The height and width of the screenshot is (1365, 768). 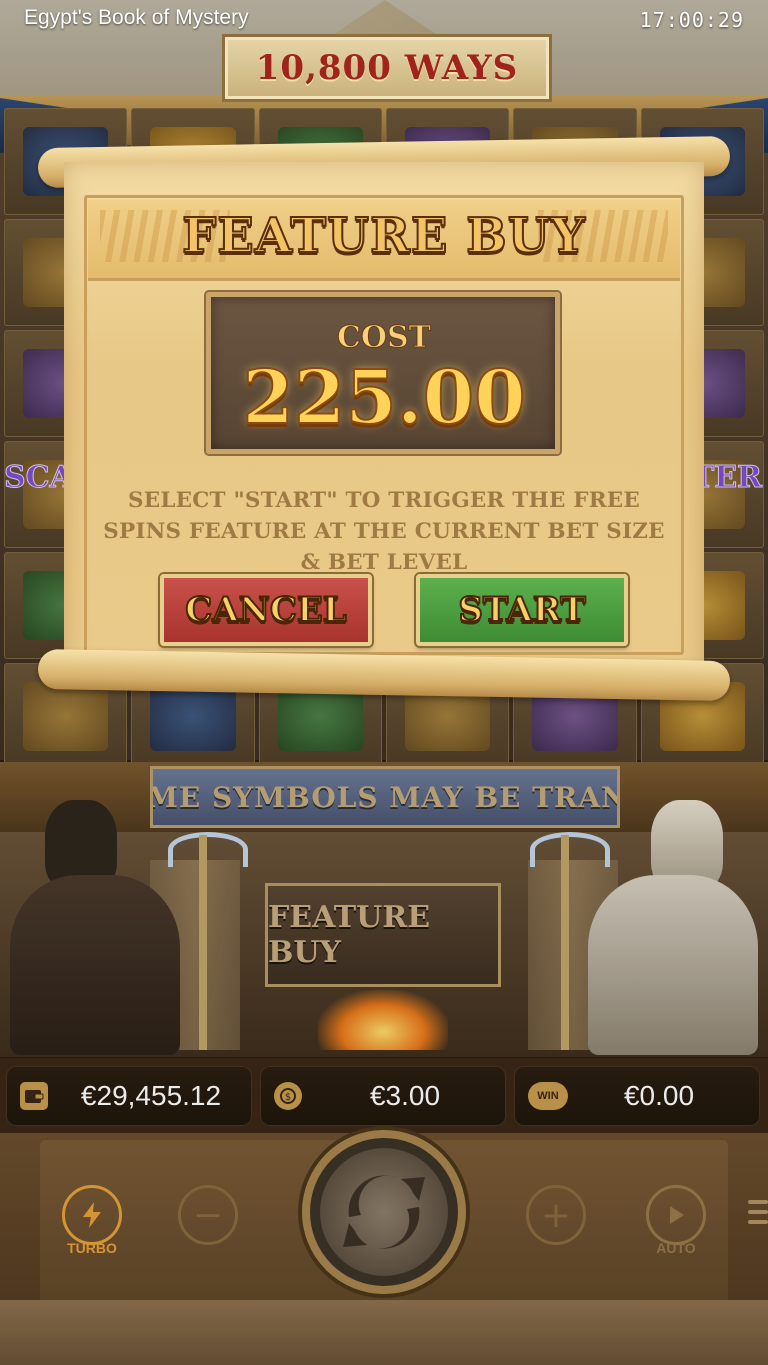 I want to click on cancel-button: CANCEL, so click(x=266, y=610).